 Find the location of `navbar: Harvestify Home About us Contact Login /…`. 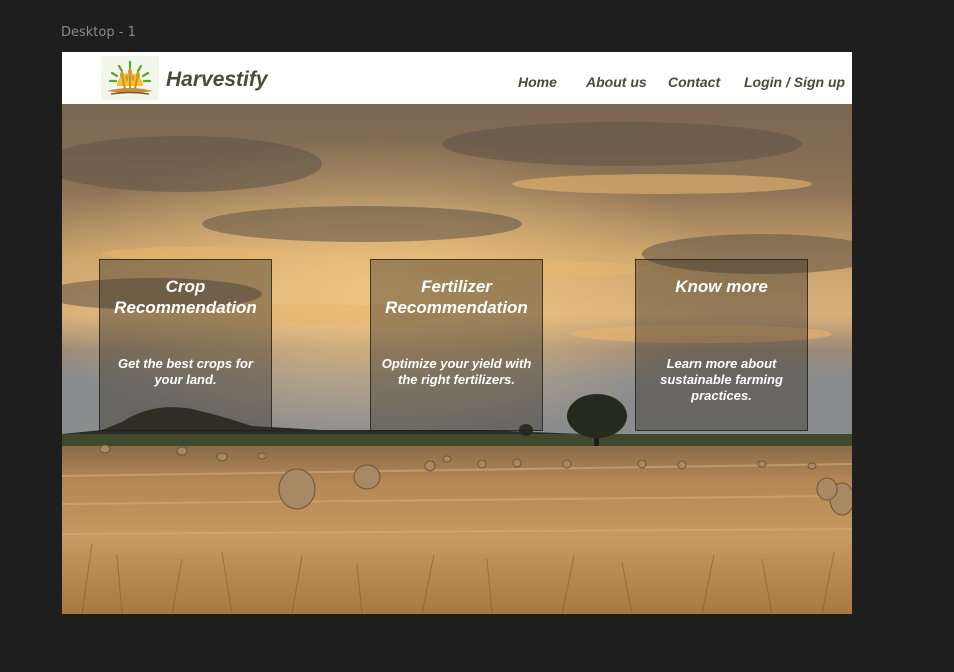

navbar: Harvestify Home About us Contact Login /… is located at coordinates (457, 78).